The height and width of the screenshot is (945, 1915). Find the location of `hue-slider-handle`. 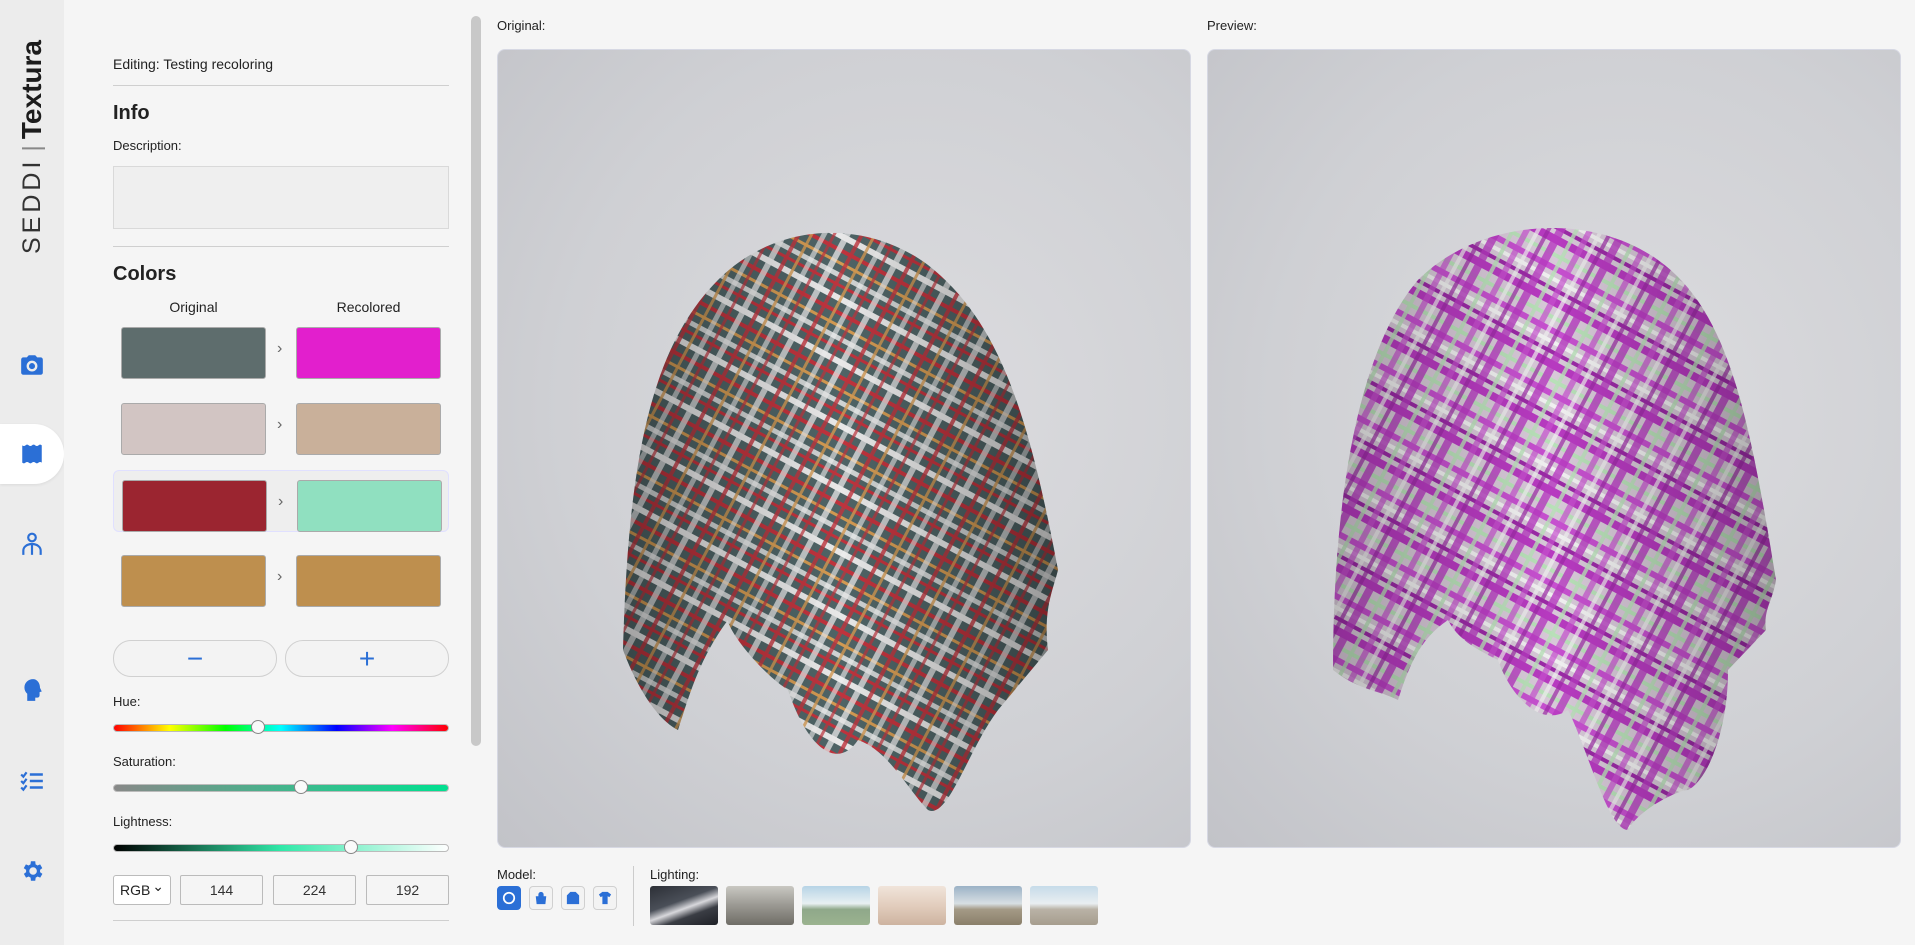

hue-slider-handle is located at coordinates (257, 727).